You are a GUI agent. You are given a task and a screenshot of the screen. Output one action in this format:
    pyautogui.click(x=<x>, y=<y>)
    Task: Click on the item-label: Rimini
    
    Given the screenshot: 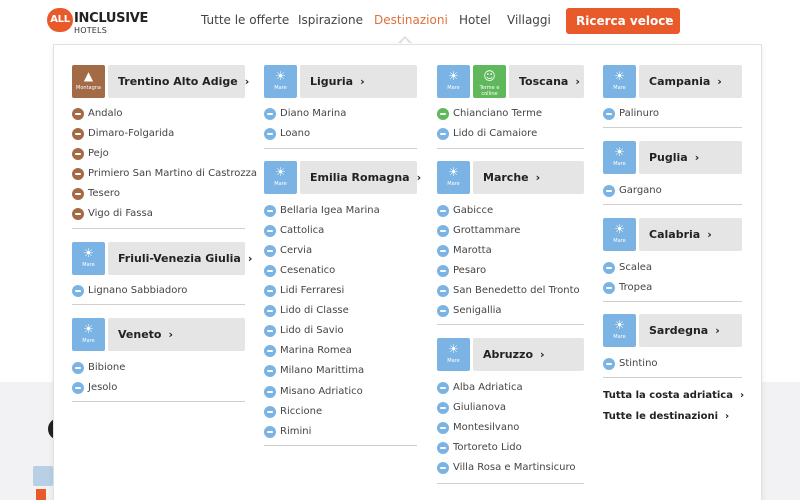 What is the action you would take?
    pyautogui.click(x=296, y=431)
    